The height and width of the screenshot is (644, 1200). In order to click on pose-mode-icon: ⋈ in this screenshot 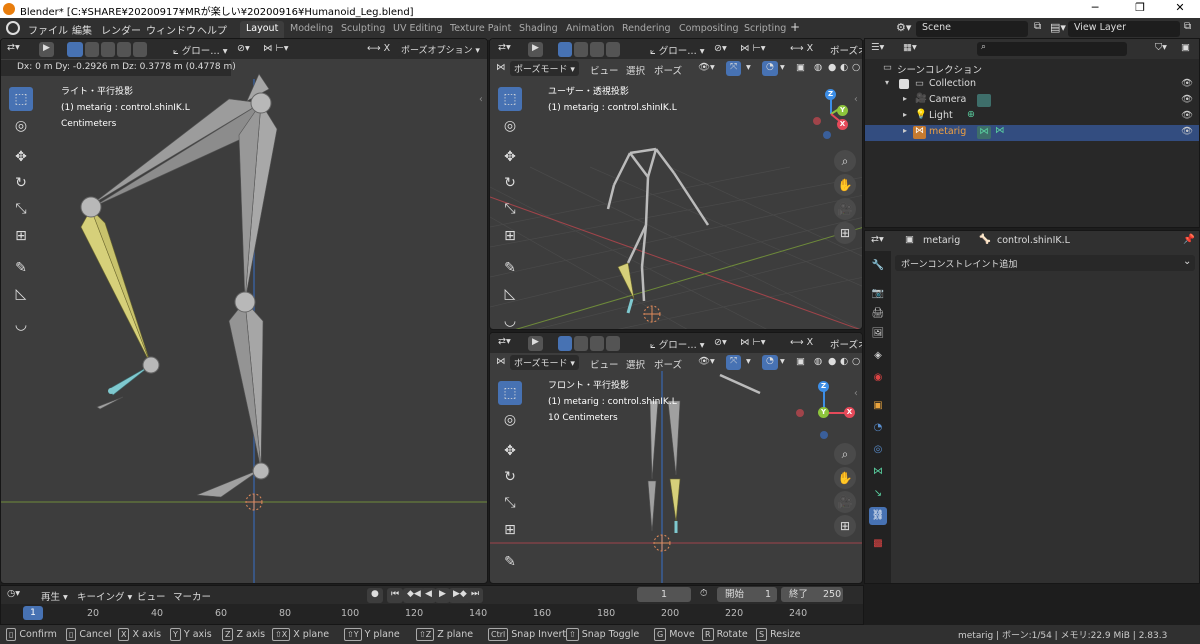, I will do `click(501, 67)`.